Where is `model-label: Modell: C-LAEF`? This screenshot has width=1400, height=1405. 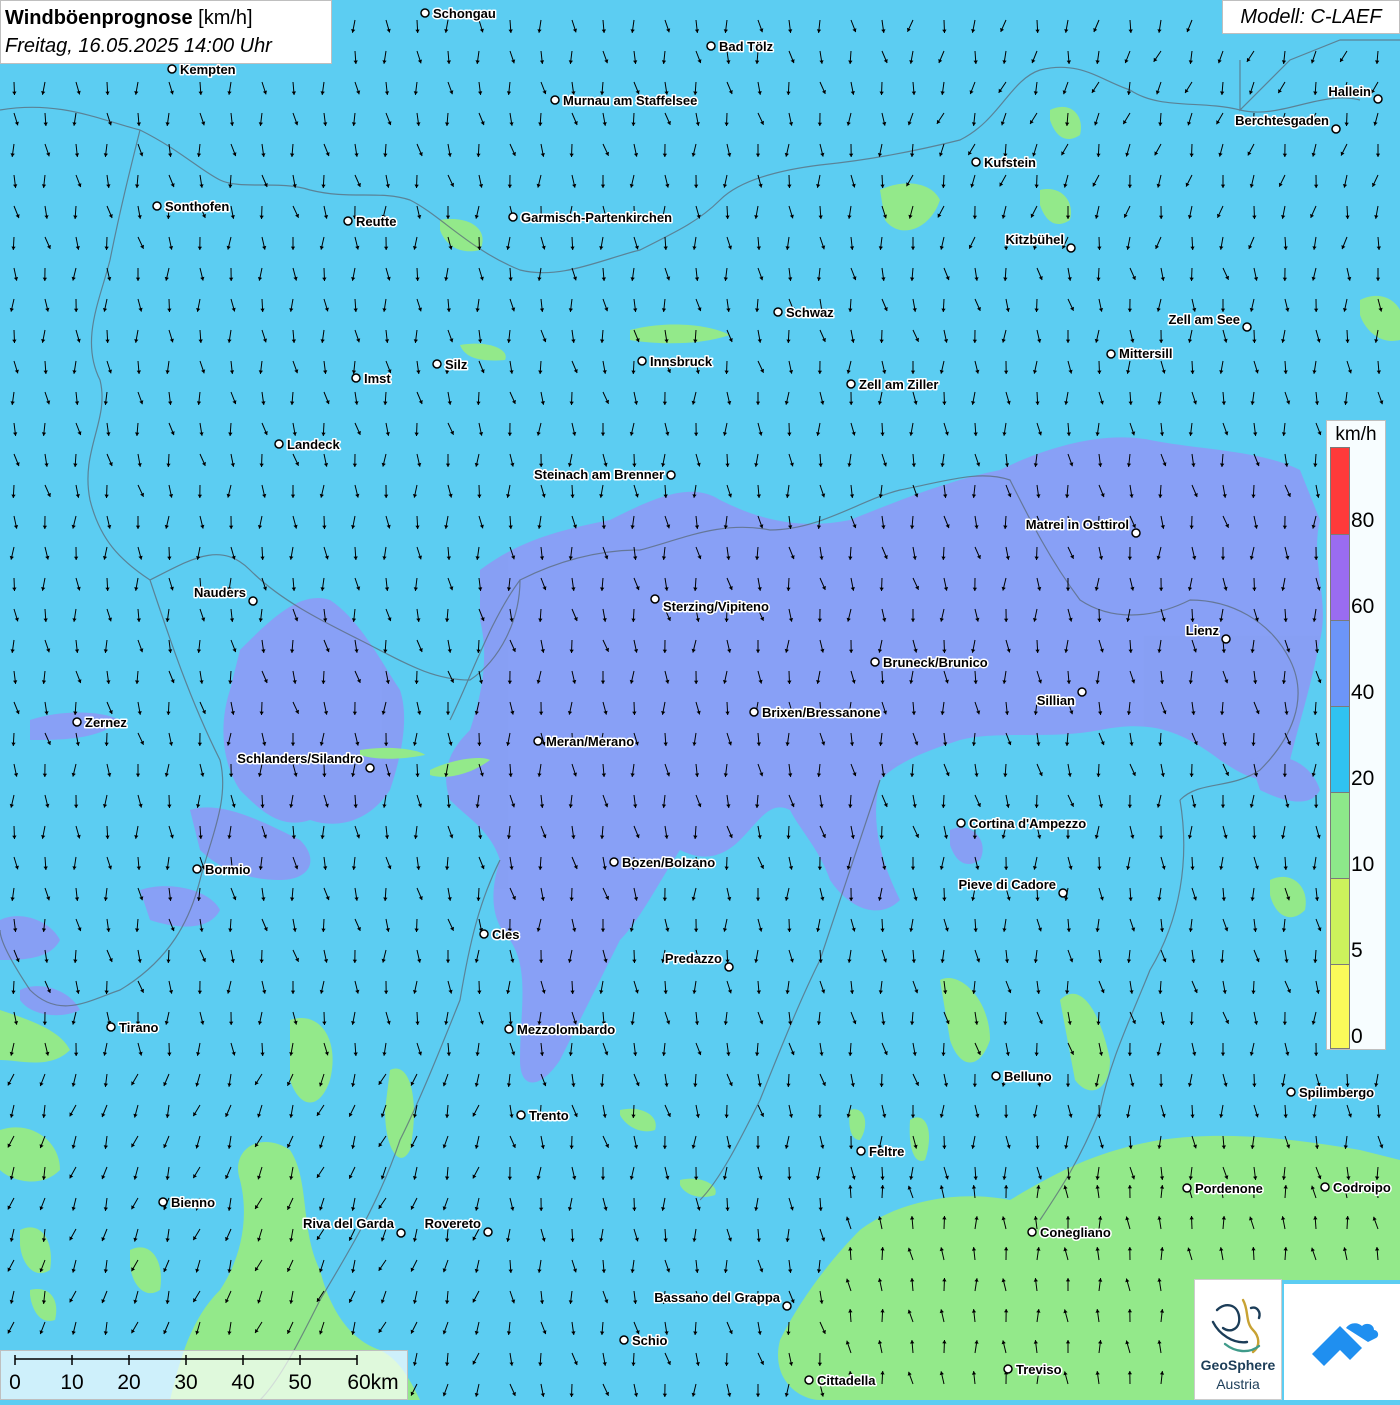 model-label: Modell: C-LAEF is located at coordinates (1311, 17).